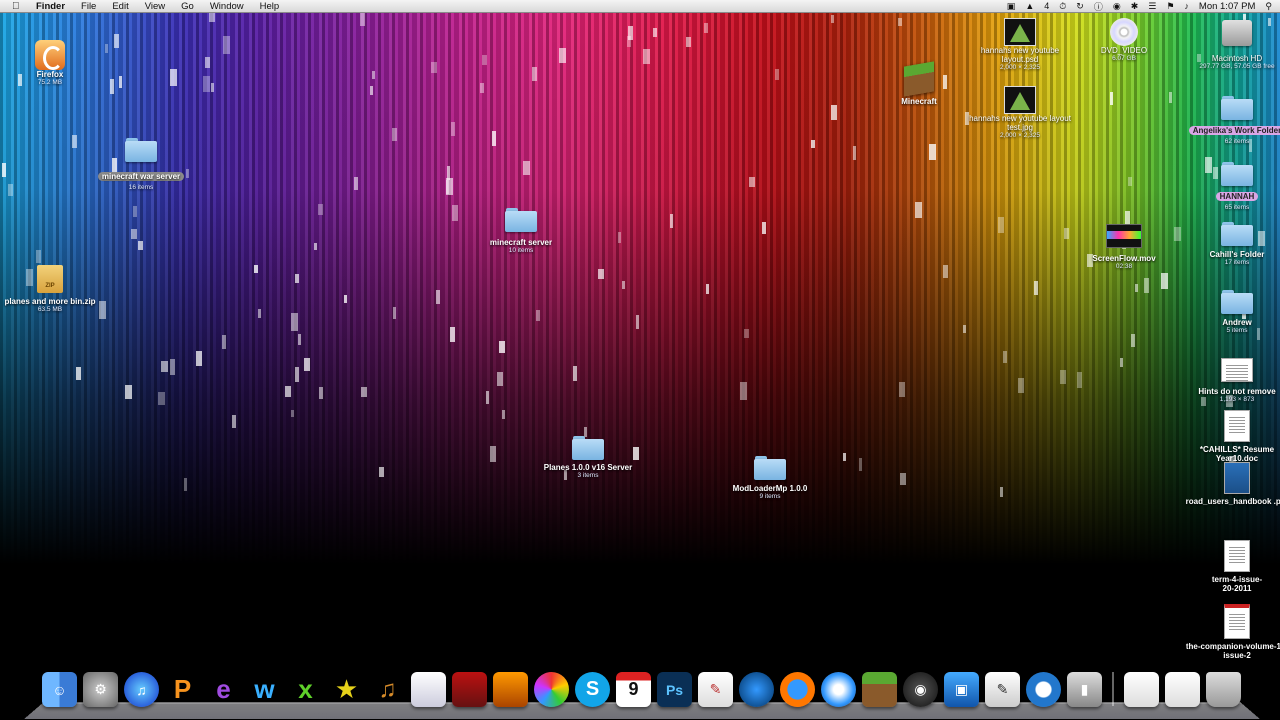 The width and height of the screenshot is (1280, 720). Describe the element at coordinates (1011, 6) in the screenshot. I see `screen-icon: ▣` at that location.